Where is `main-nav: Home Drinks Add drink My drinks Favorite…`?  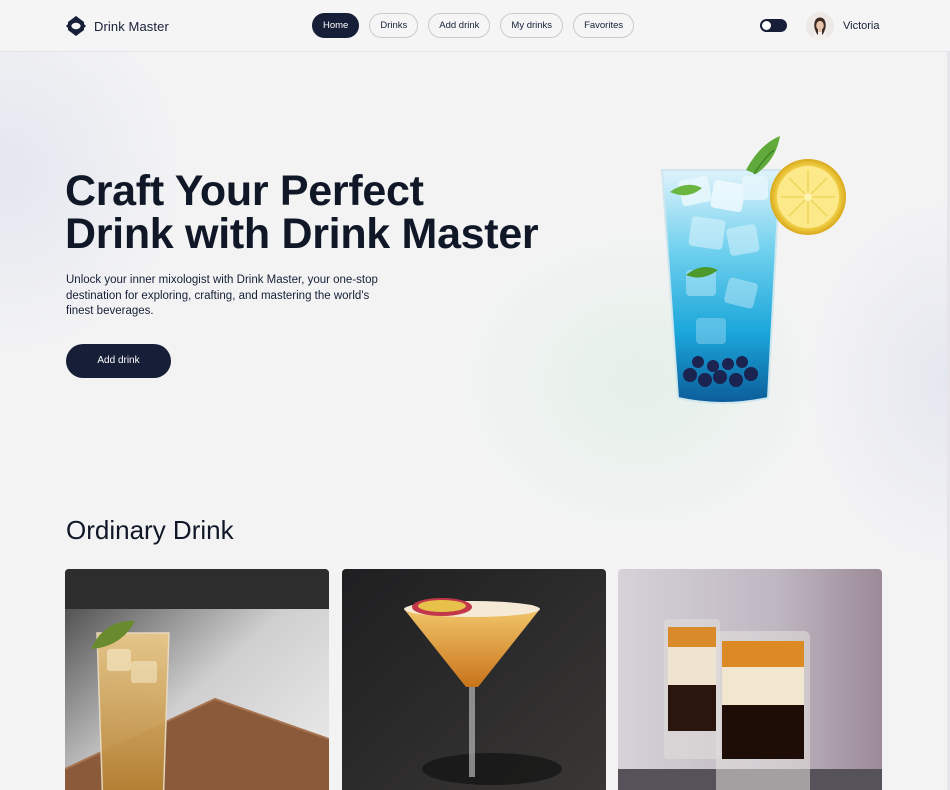
main-nav: Home Drinks Add drink My drinks Favorite… is located at coordinates (478, 25).